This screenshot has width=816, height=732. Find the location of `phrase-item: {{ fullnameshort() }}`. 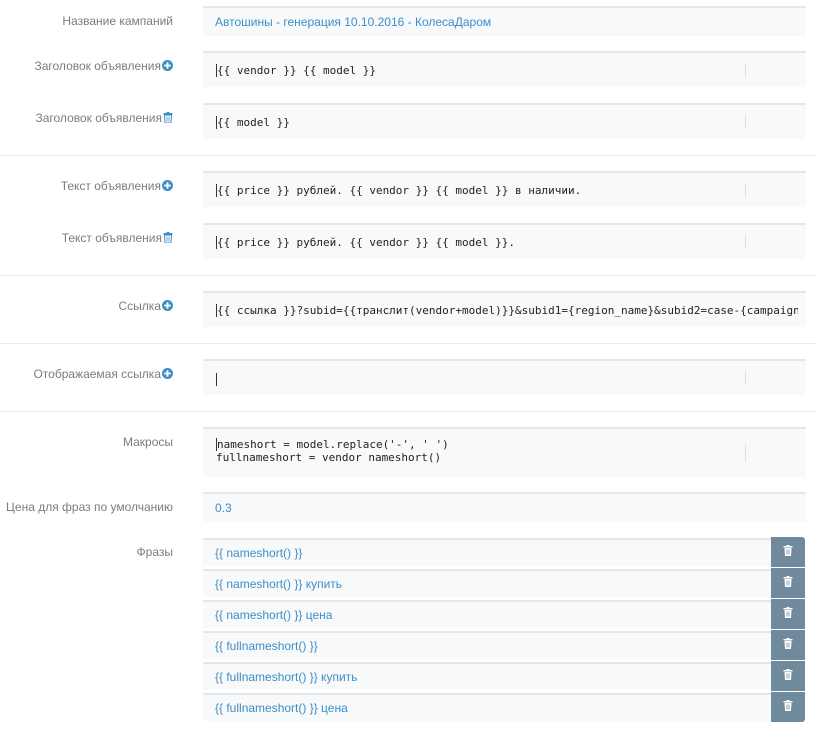

phrase-item: {{ fullnameshort() }} is located at coordinates (487, 645).